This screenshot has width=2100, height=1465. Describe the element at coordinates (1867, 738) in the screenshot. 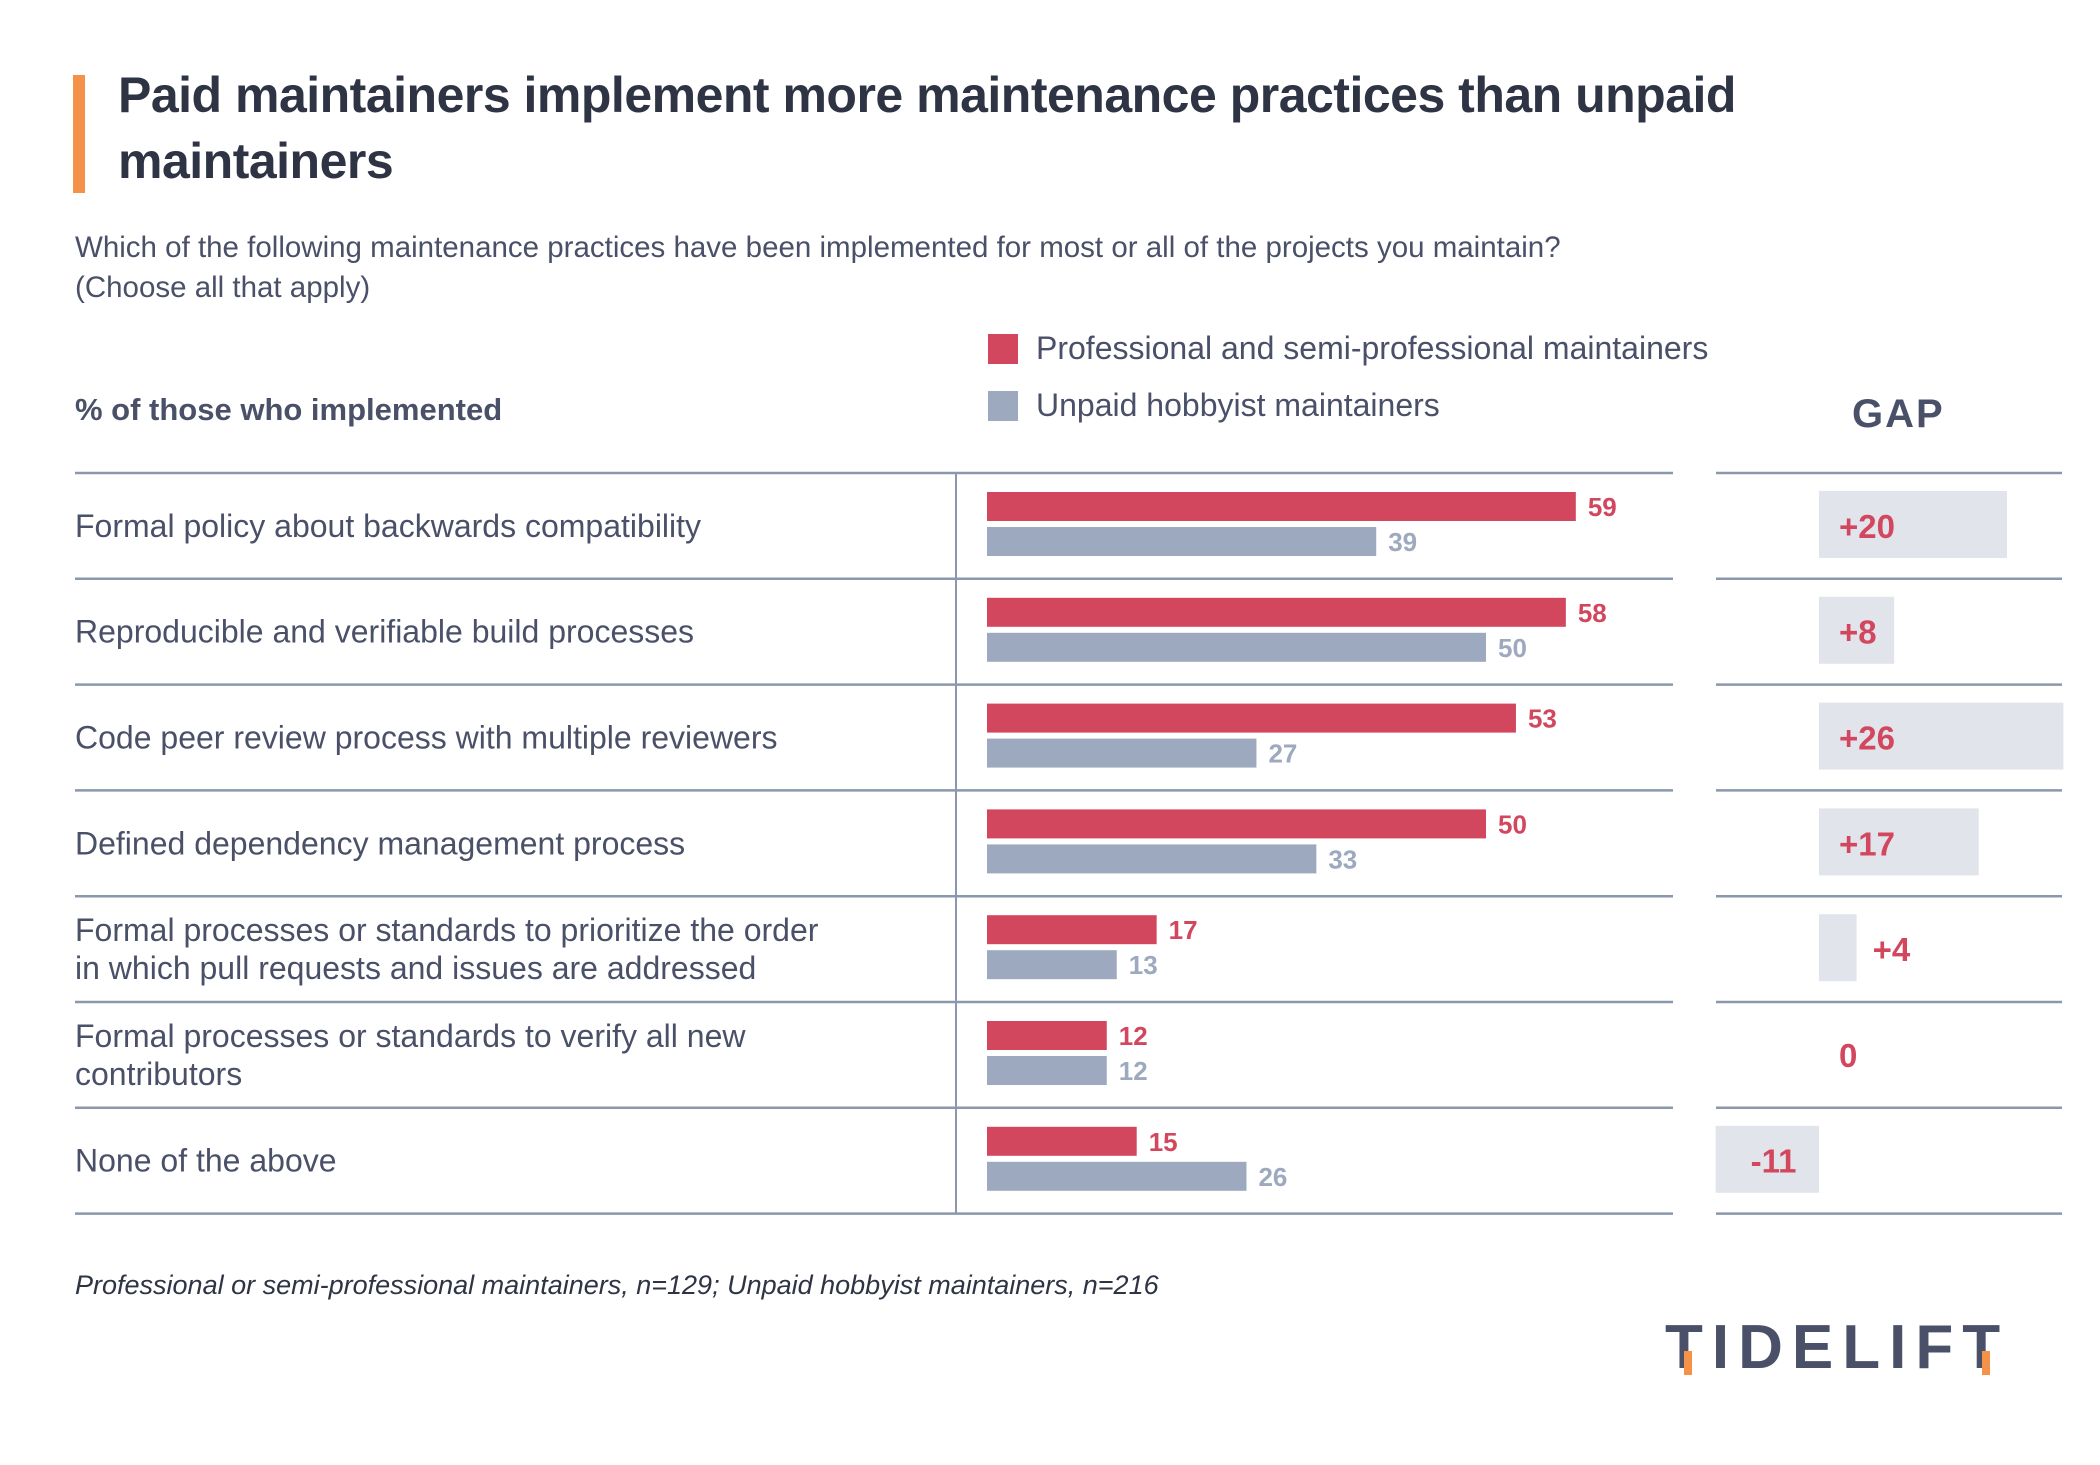

I see `gap-value-label: +26` at that location.